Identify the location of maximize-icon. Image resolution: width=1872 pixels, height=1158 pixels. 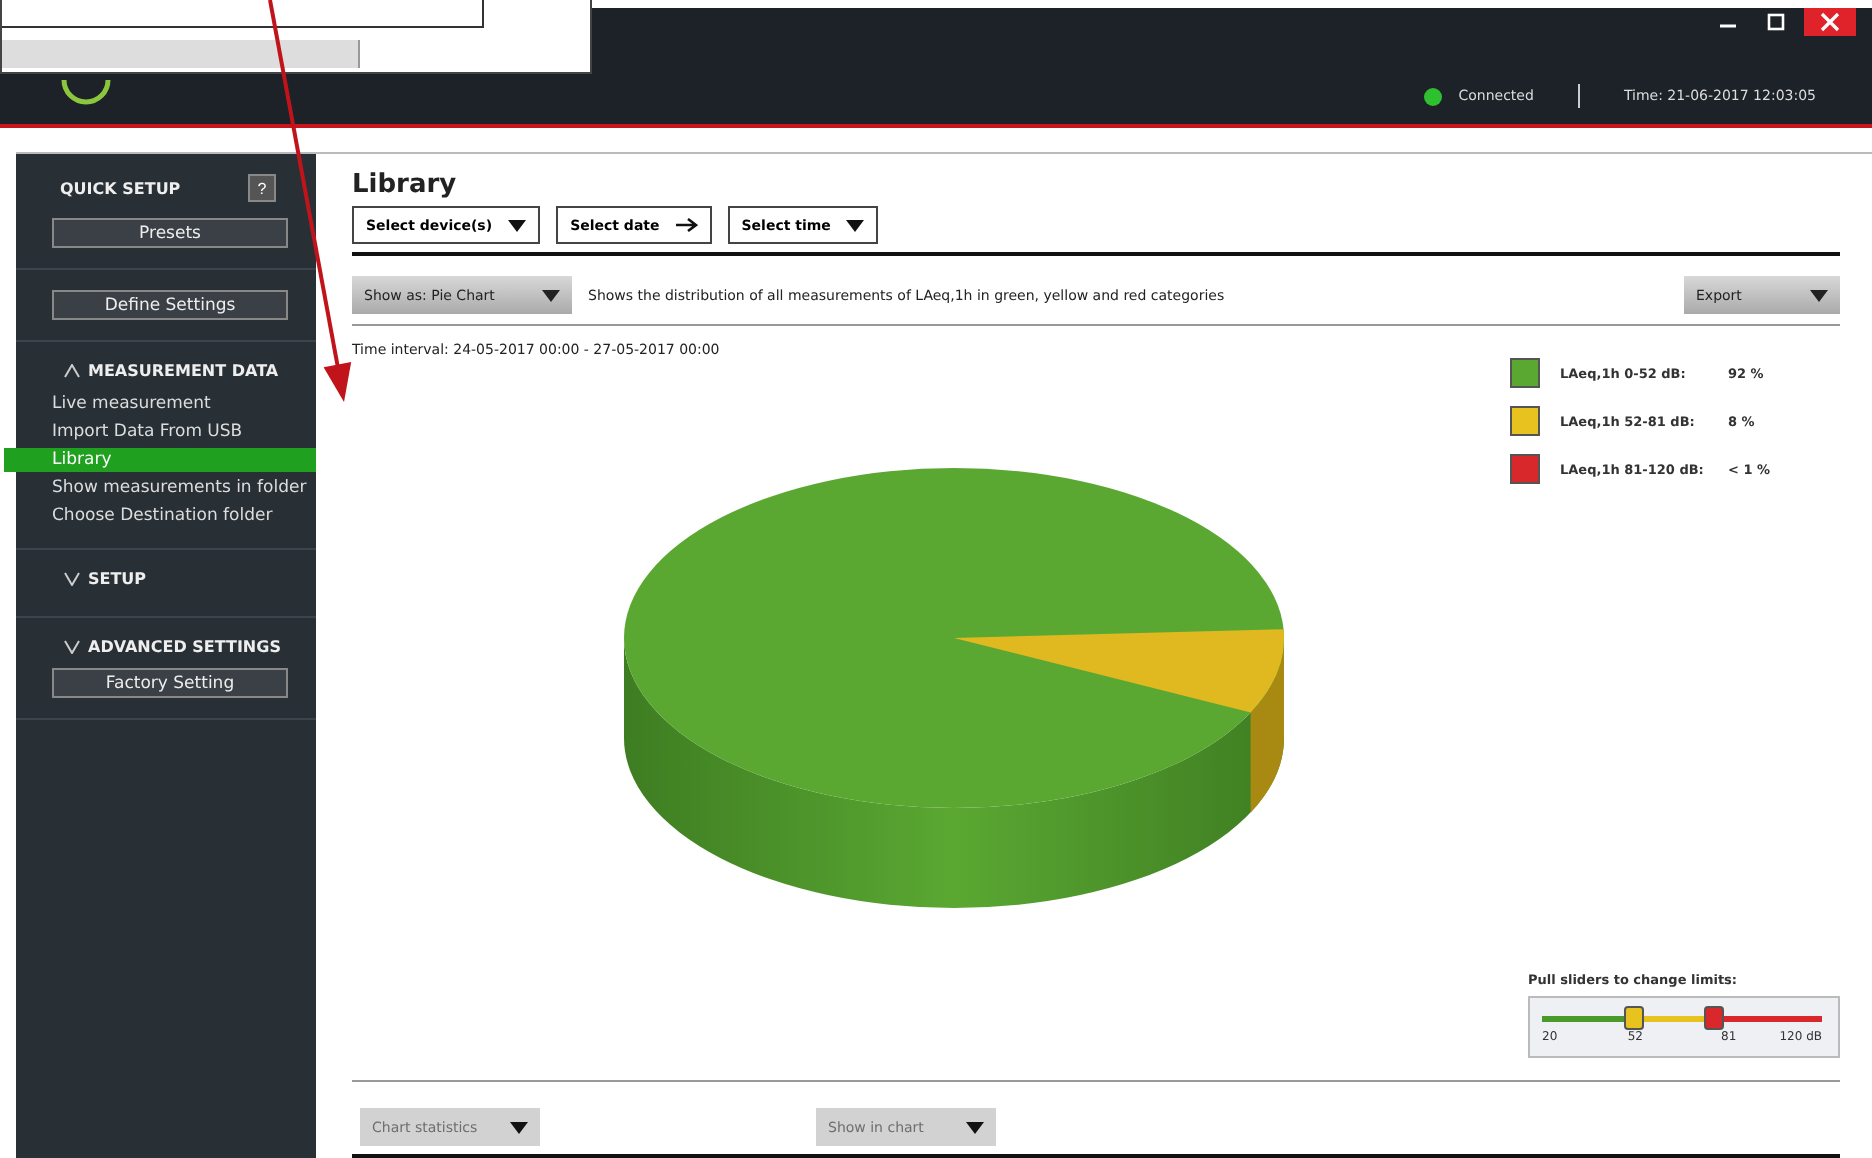
(1776, 22).